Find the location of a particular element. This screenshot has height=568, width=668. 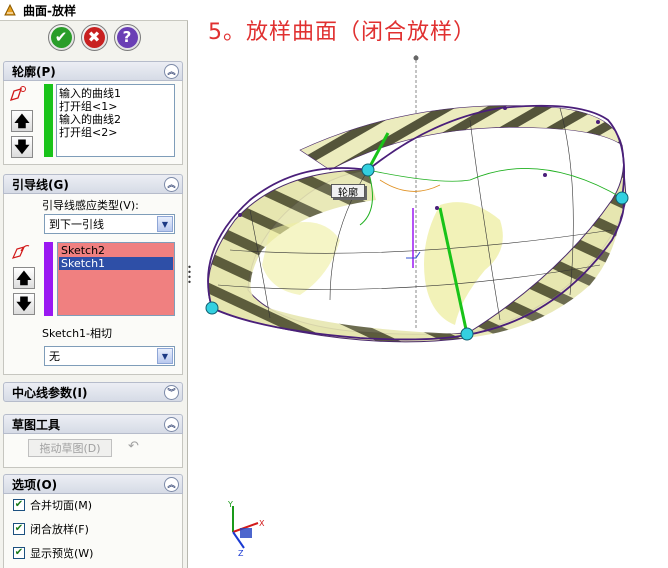

checkmark-icon: ✔ is located at coordinates (61, 37).